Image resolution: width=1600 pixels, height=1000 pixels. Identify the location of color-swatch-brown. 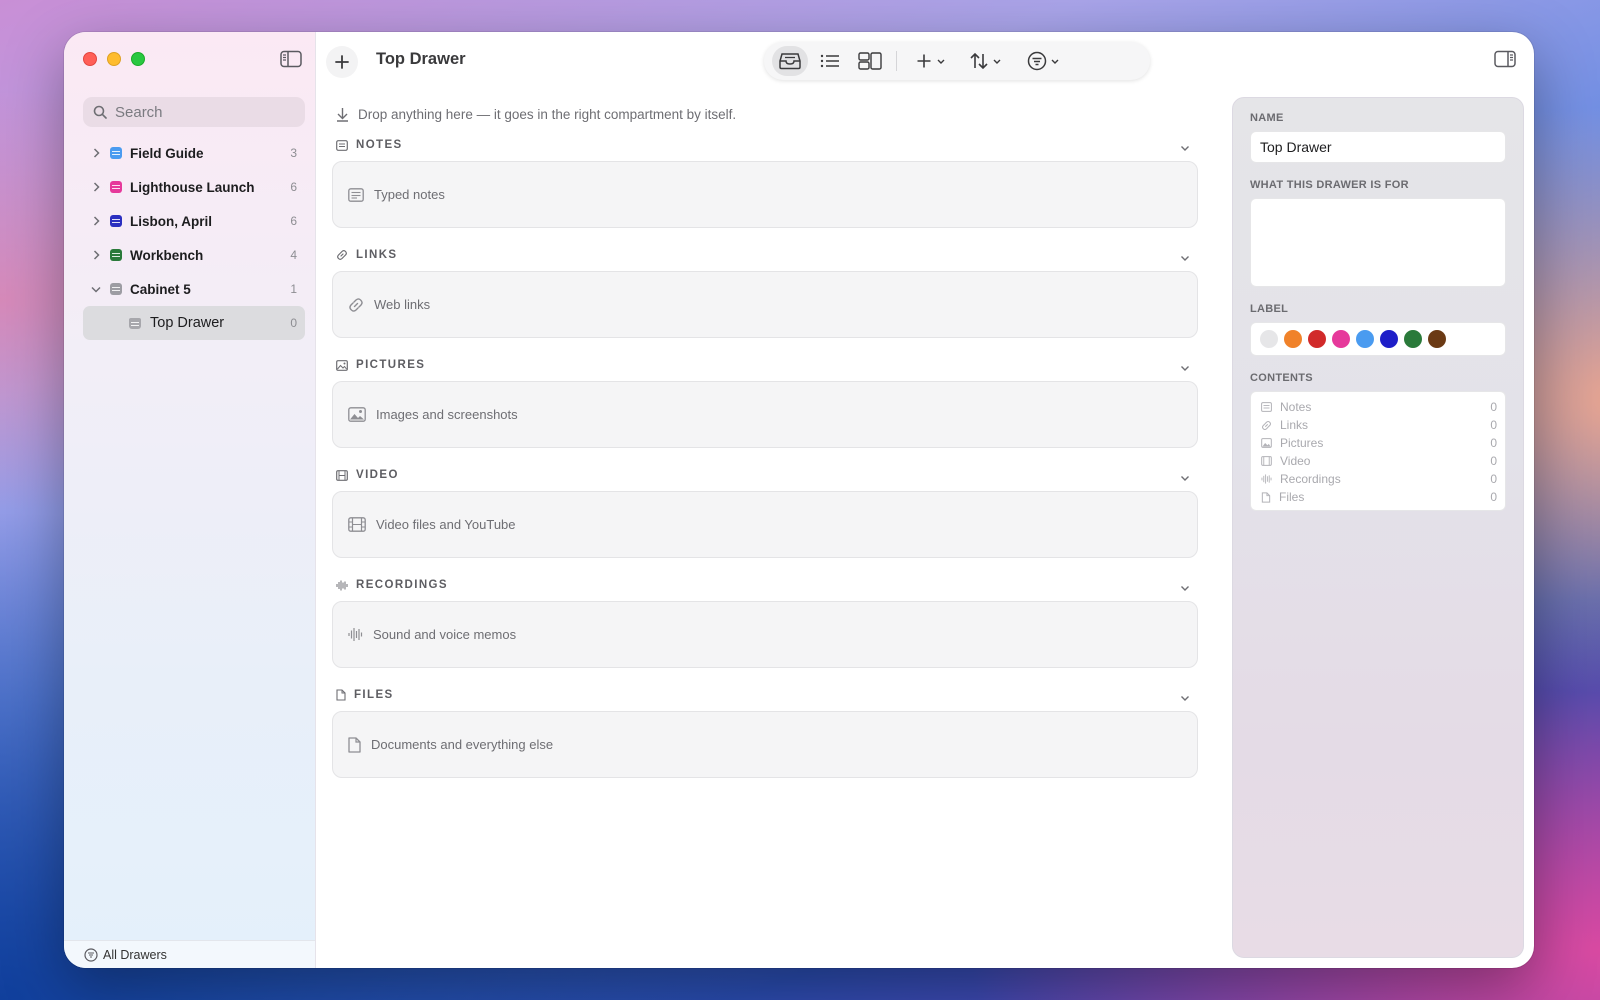
(1437, 339).